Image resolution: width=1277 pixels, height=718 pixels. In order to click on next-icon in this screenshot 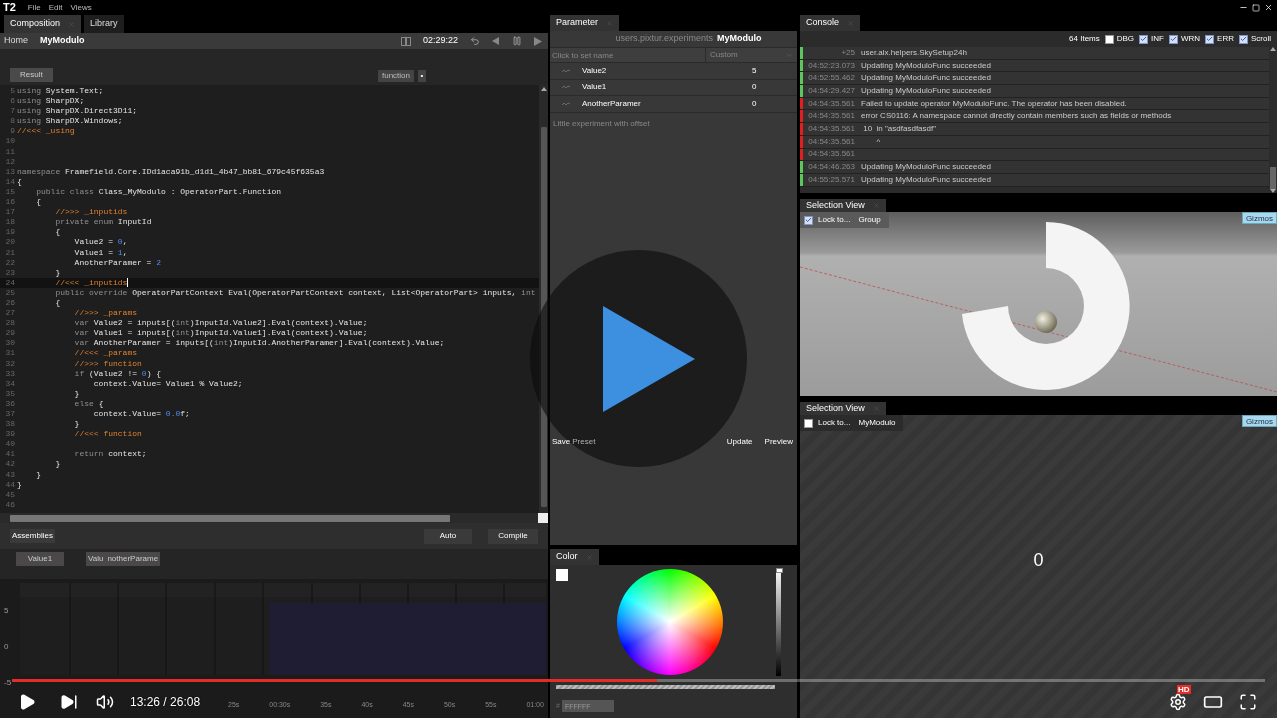, I will do `click(69, 702)`.